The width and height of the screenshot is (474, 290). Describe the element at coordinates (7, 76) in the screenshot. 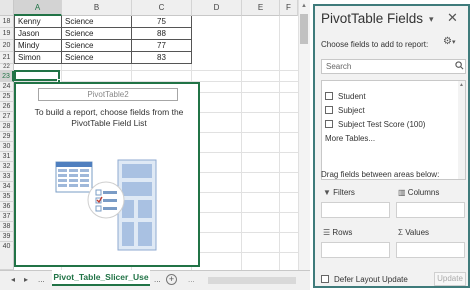

I see `row-header-active: 23` at that location.